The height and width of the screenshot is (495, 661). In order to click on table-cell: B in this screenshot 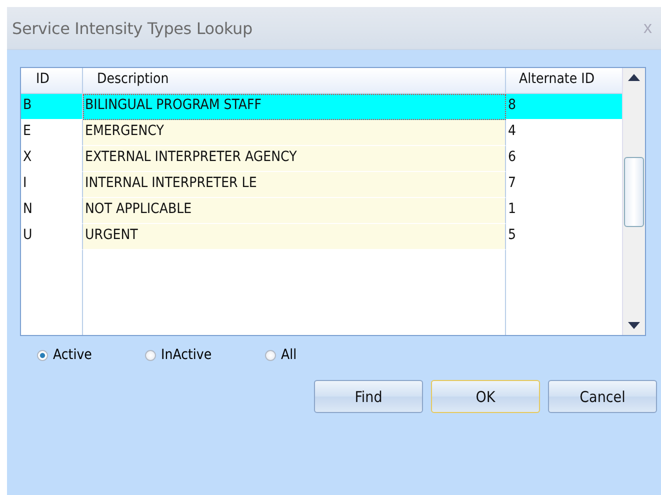, I will do `click(52, 107)`.